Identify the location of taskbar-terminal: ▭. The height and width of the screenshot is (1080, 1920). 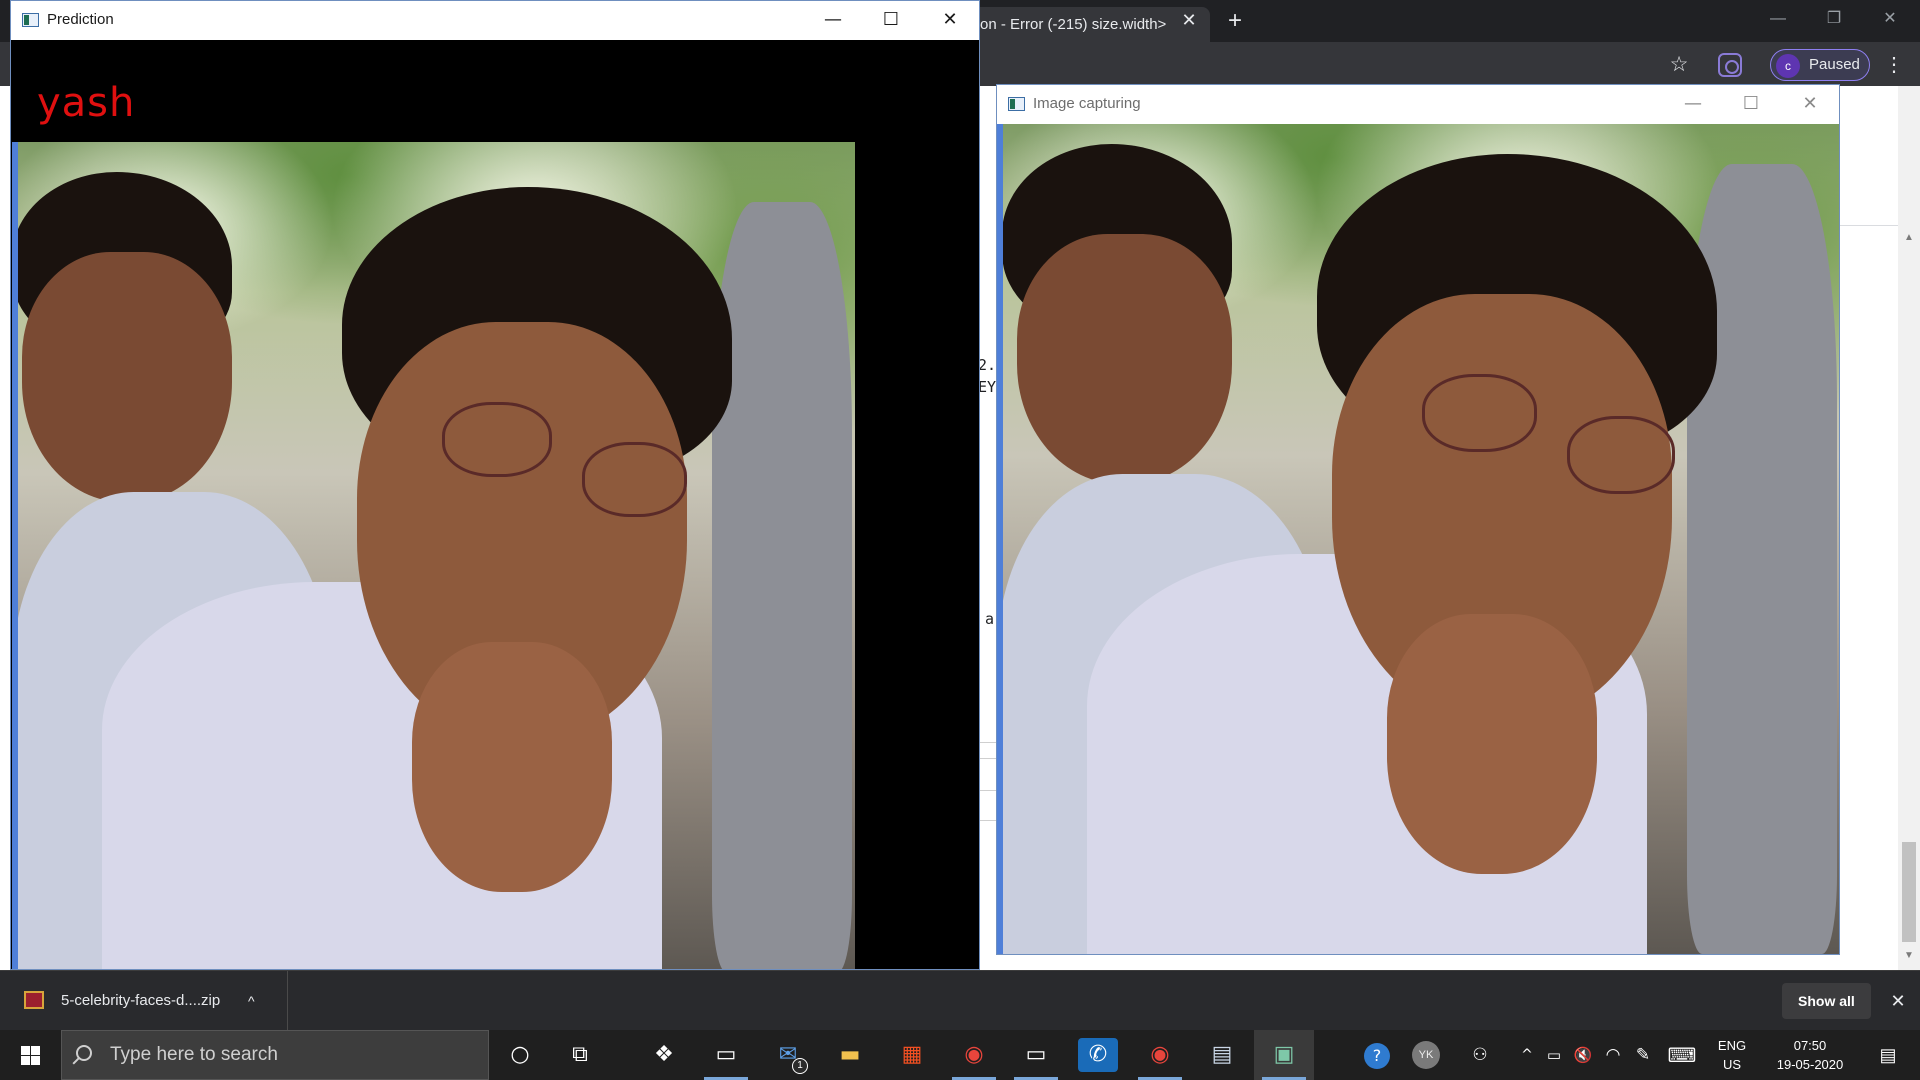
(726, 1055).